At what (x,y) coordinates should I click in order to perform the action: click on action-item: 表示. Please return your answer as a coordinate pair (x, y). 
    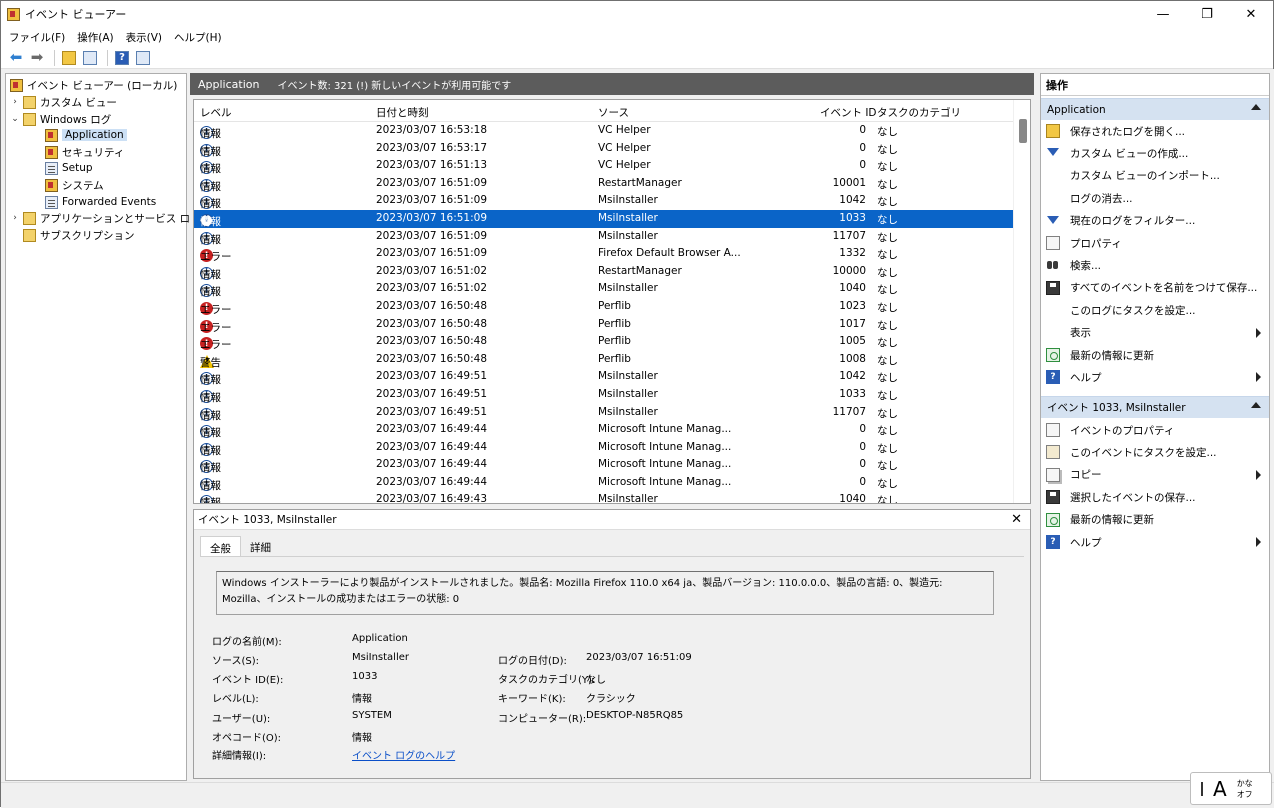
    Looking at the image, I should click on (1155, 333).